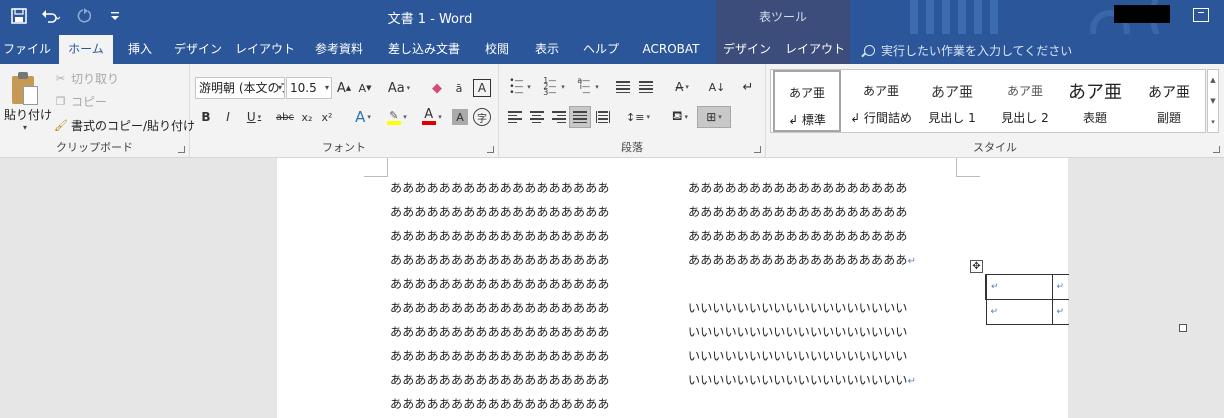 The height and width of the screenshot is (418, 1224). Describe the element at coordinates (83, 16) in the screenshot. I see `redo-icon` at that location.